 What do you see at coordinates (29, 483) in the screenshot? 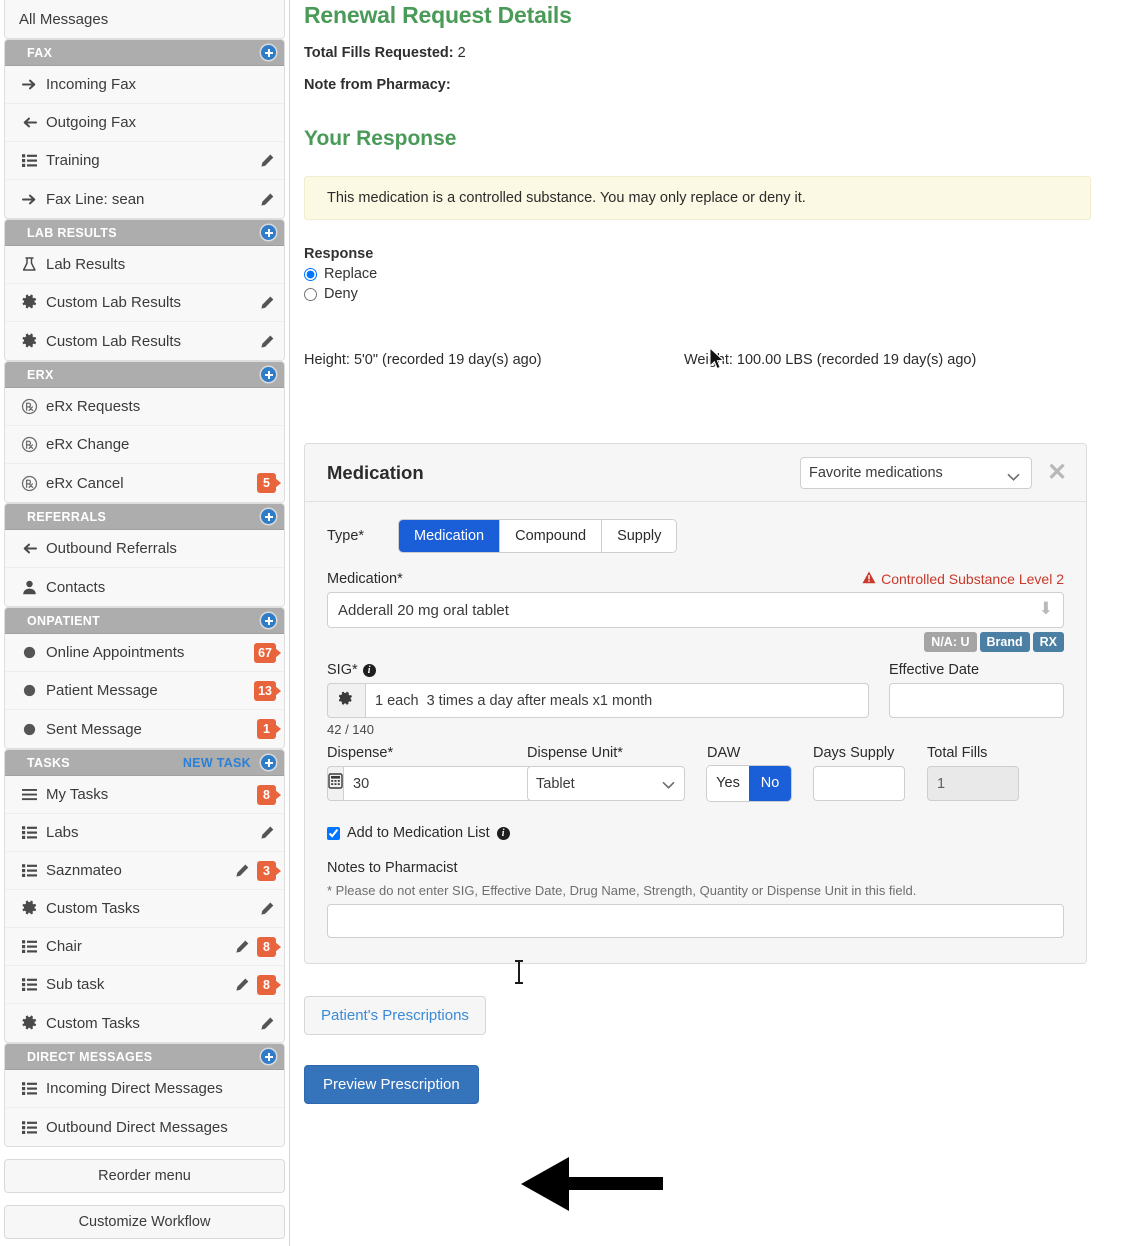
I see `rx-circle-icon` at bounding box center [29, 483].